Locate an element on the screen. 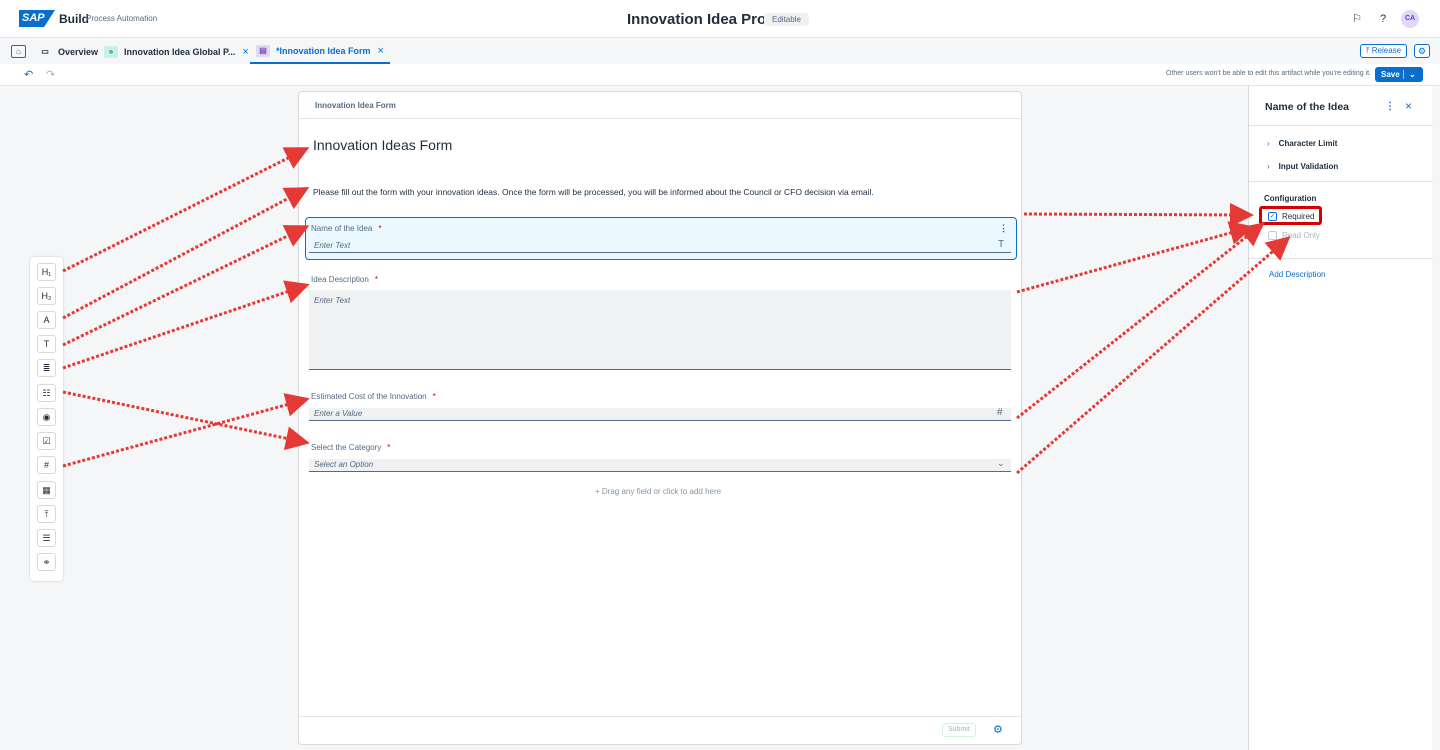  textarea-icon: ≣ is located at coordinates (46, 368).